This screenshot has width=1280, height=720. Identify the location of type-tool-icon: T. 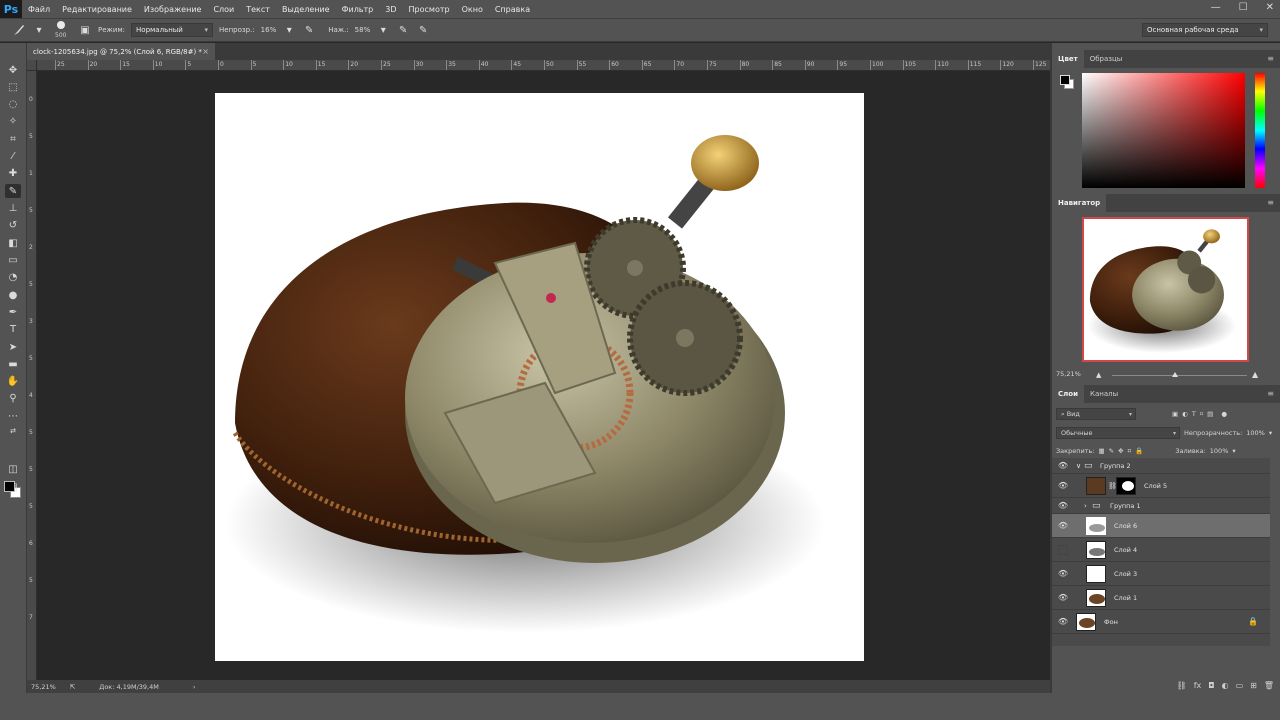
(13, 329).